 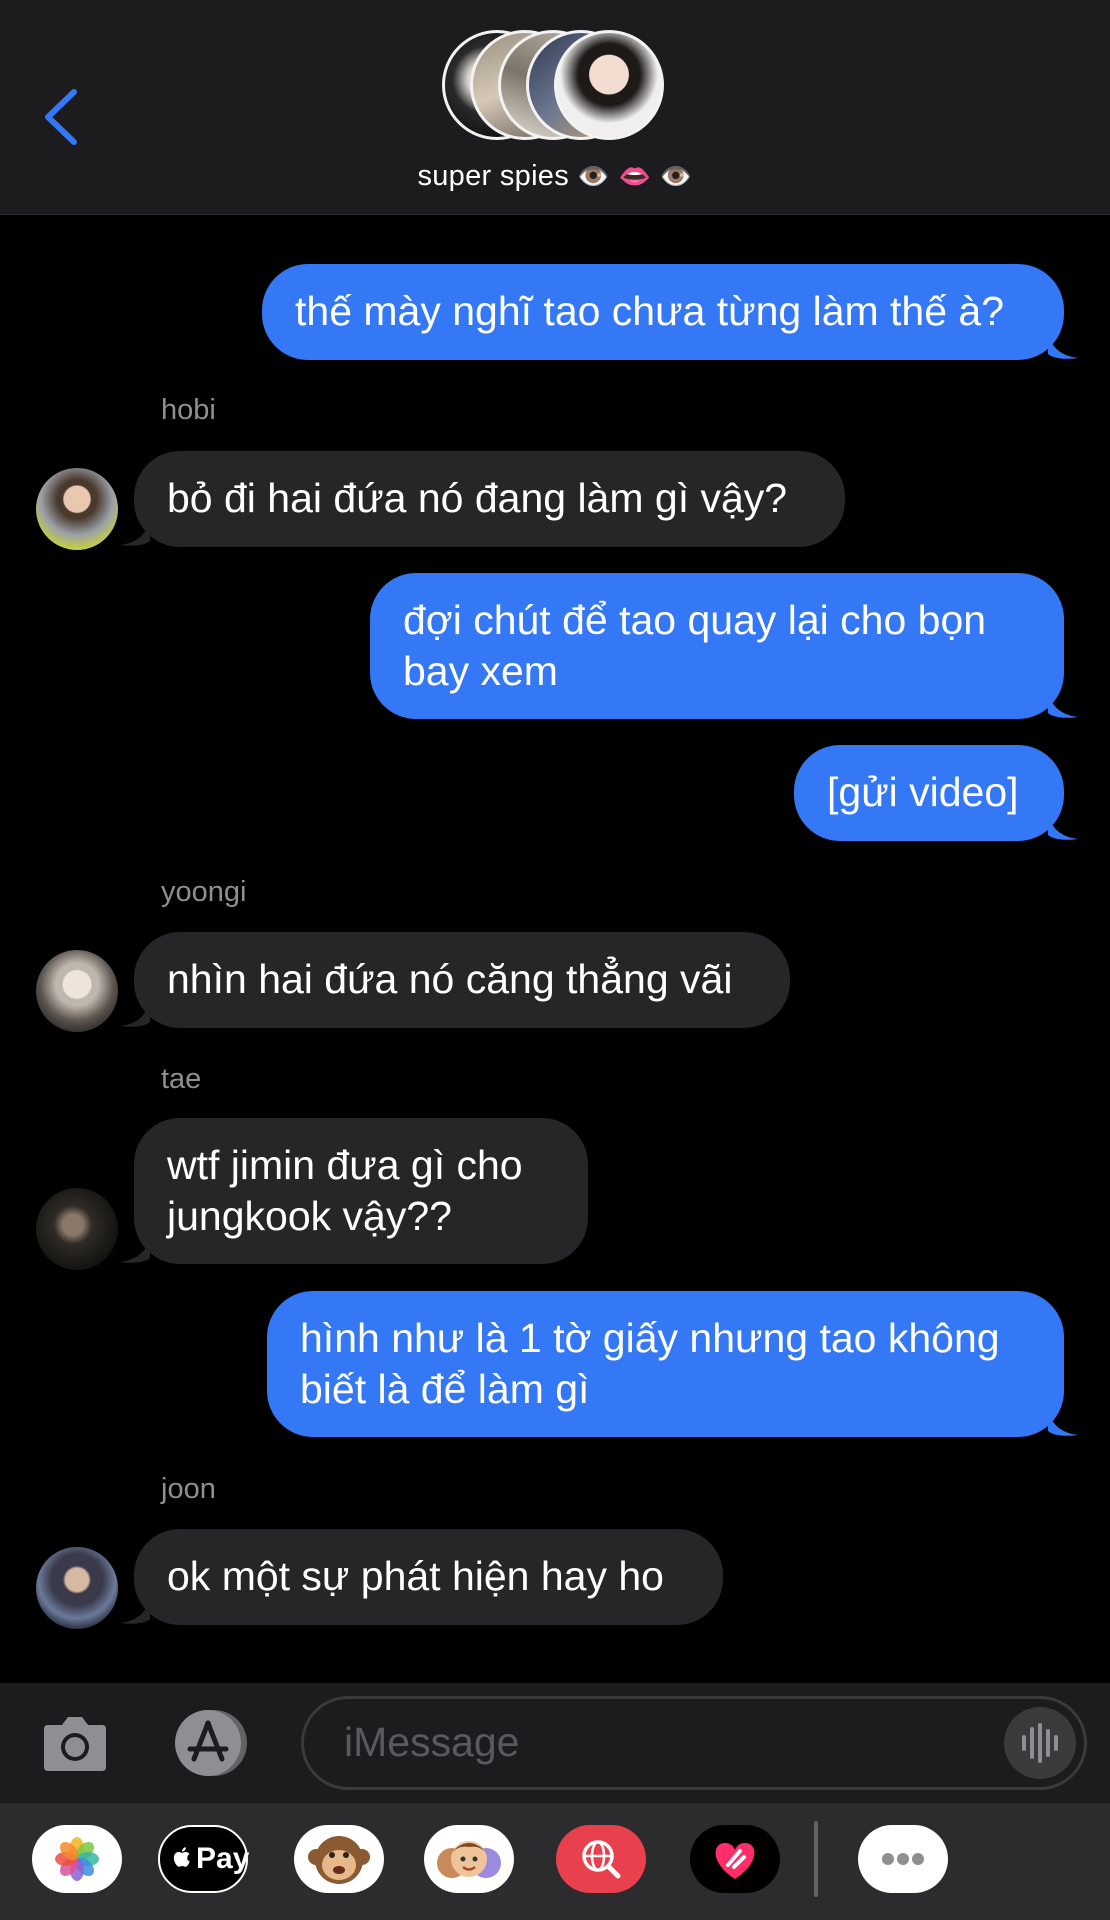 I want to click on imessage-input: iMessage, so click(x=694, y=1743).